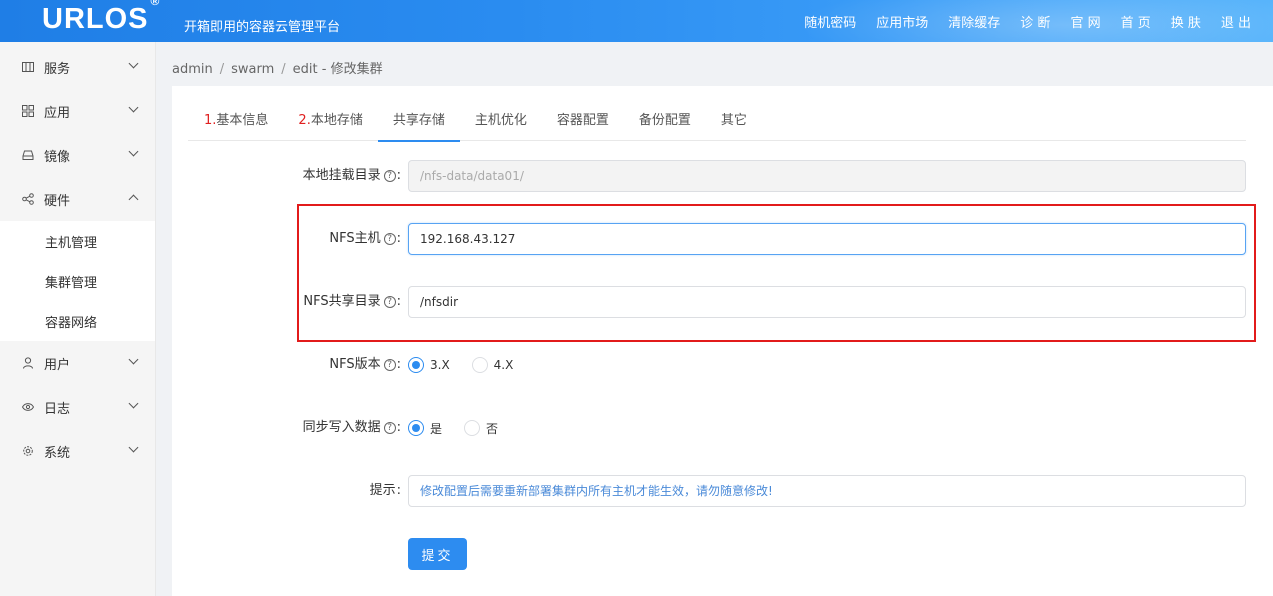 The height and width of the screenshot is (596, 1273). Describe the element at coordinates (28, 199) in the screenshot. I see `share-icon` at that location.